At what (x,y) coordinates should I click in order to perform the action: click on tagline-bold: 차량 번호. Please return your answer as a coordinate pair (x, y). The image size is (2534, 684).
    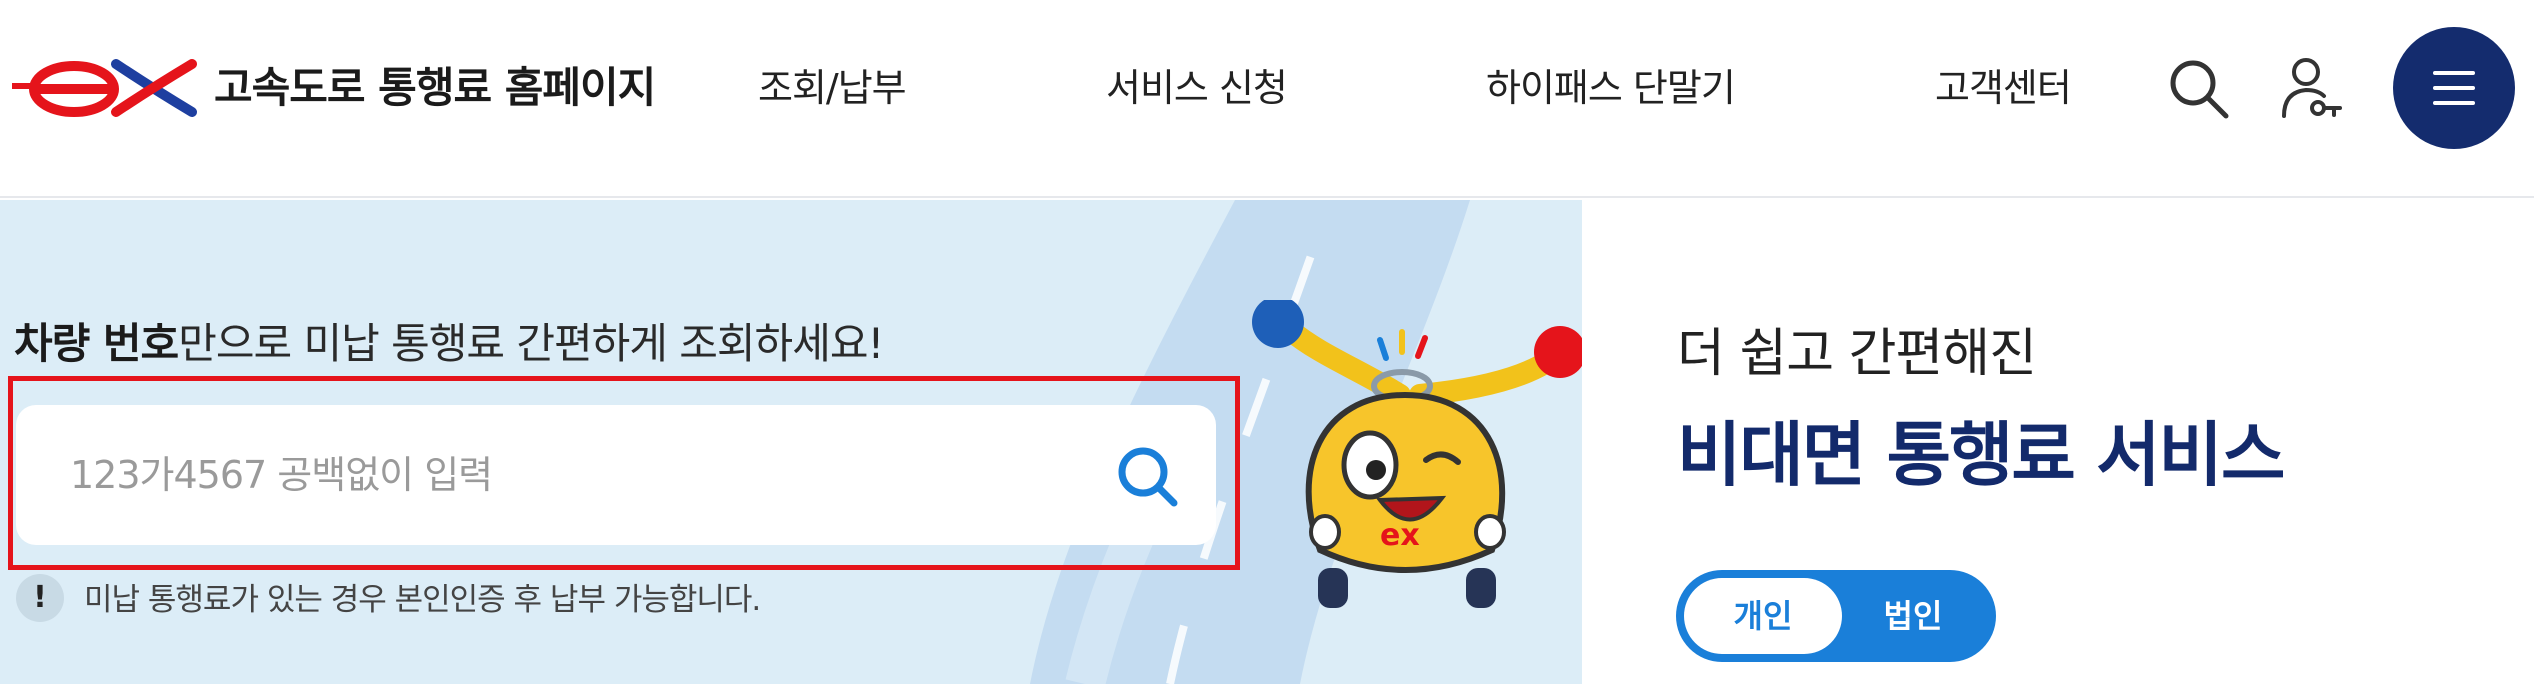
    Looking at the image, I should click on (96, 343).